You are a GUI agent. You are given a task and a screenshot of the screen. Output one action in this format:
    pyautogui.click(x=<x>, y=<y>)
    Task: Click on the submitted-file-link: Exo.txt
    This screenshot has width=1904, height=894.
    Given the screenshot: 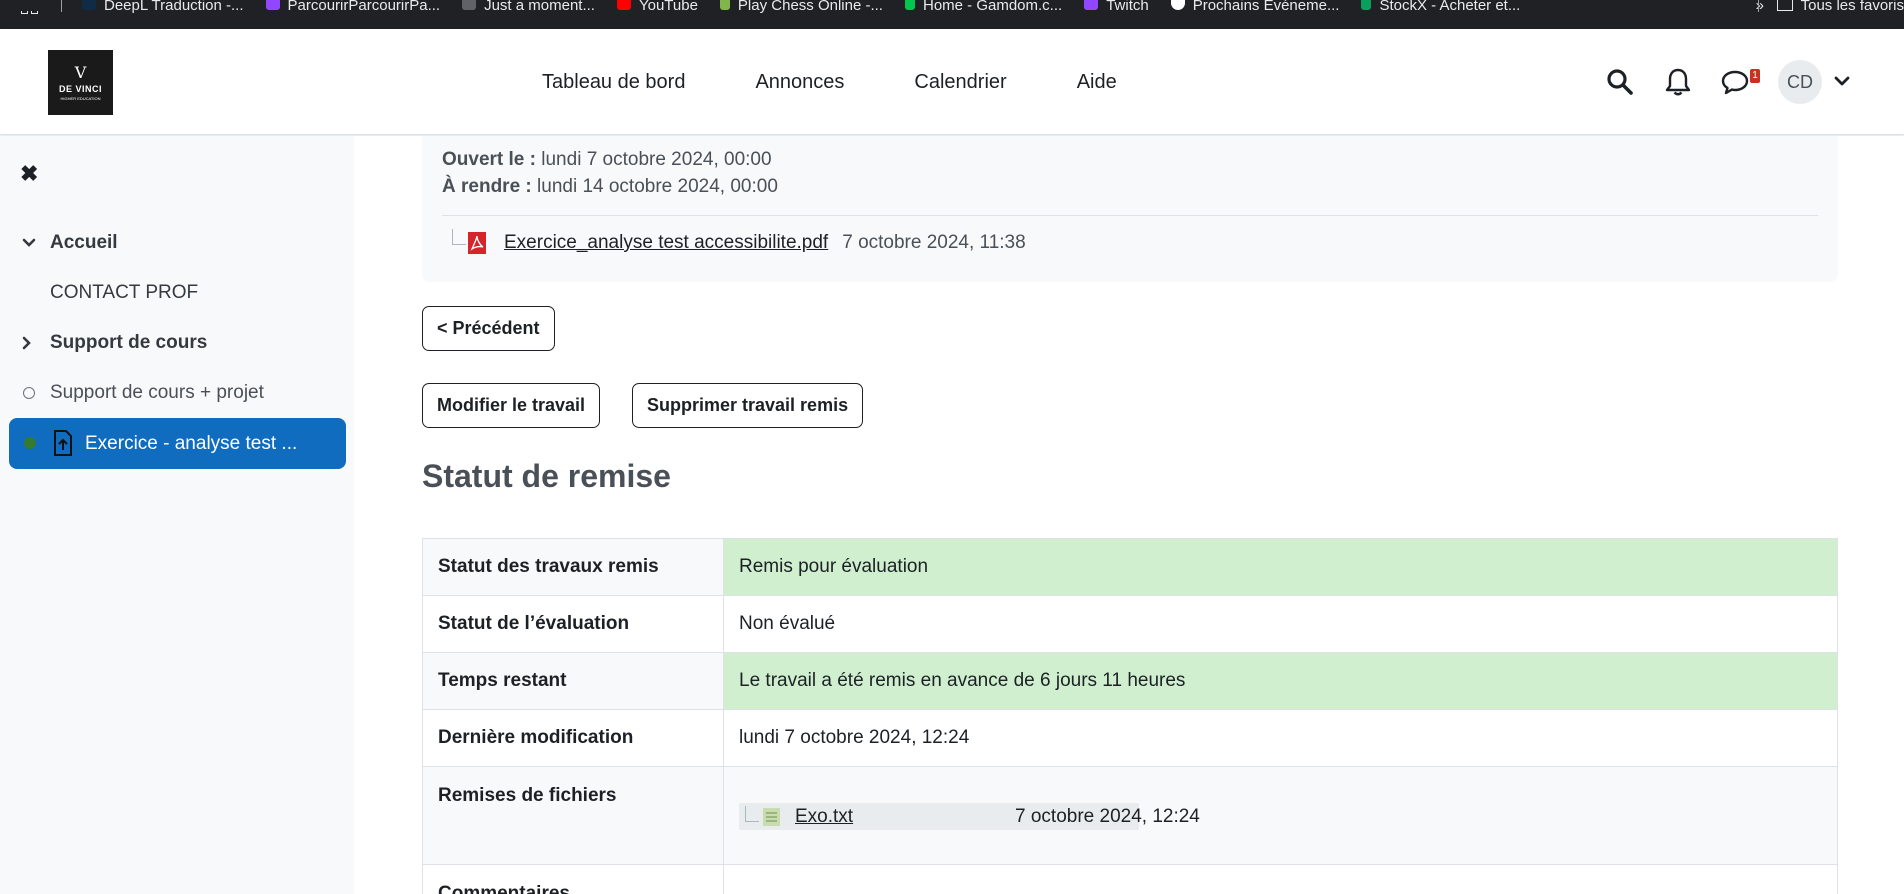 What is the action you would take?
    pyautogui.click(x=824, y=817)
    